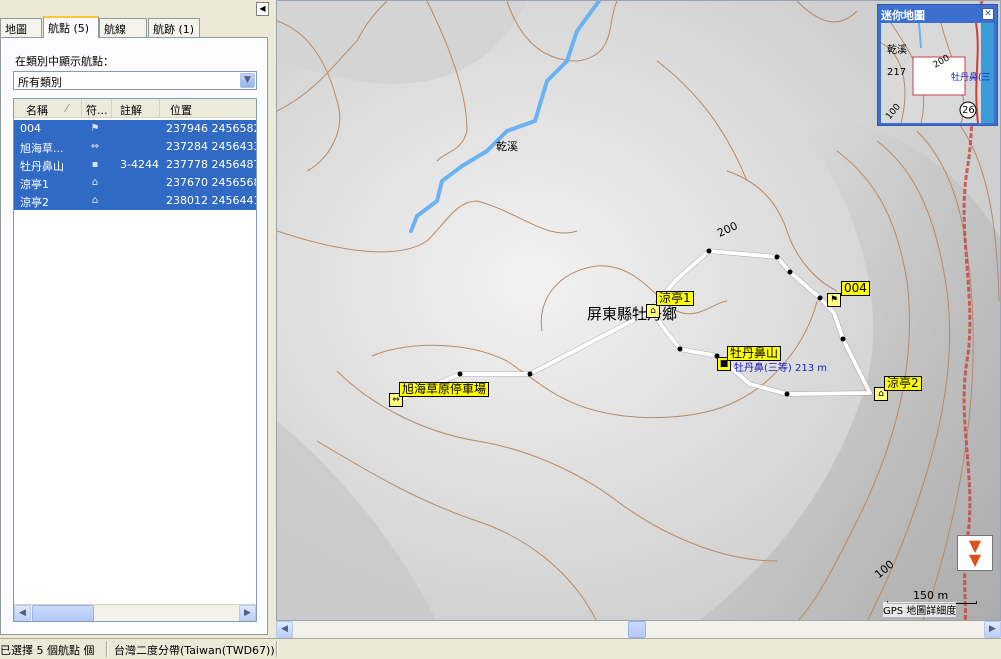  I want to click on region-label: 屏東縣牡丹鄉, so click(632, 314).